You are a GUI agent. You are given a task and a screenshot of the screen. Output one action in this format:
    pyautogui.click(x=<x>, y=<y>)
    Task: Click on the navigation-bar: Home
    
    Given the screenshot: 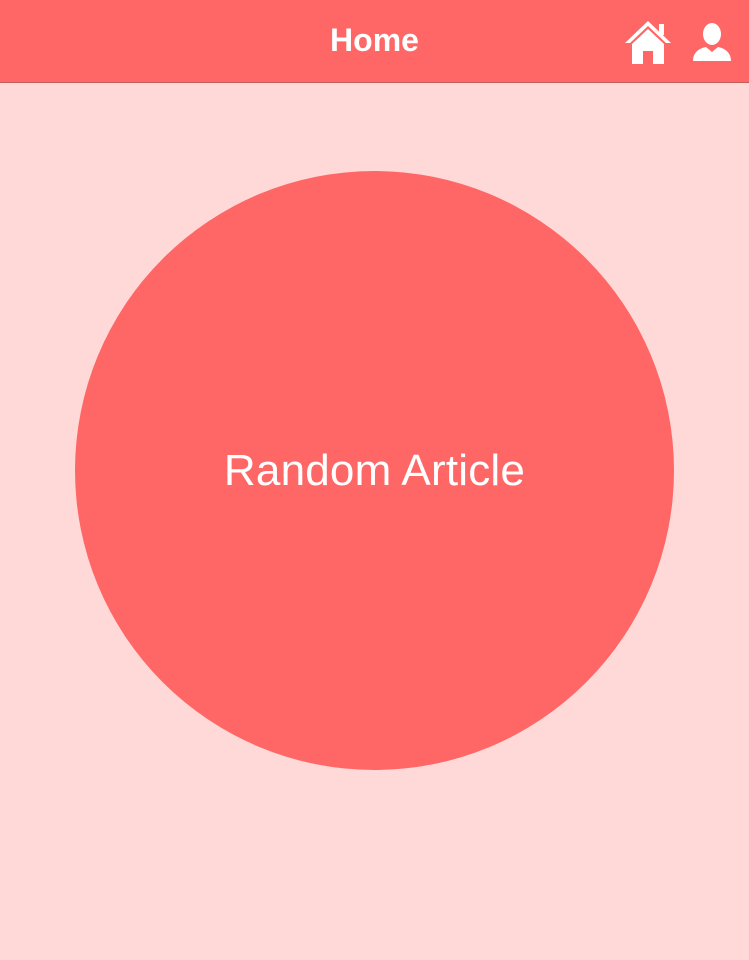 What is the action you would take?
    pyautogui.click(x=374, y=41)
    